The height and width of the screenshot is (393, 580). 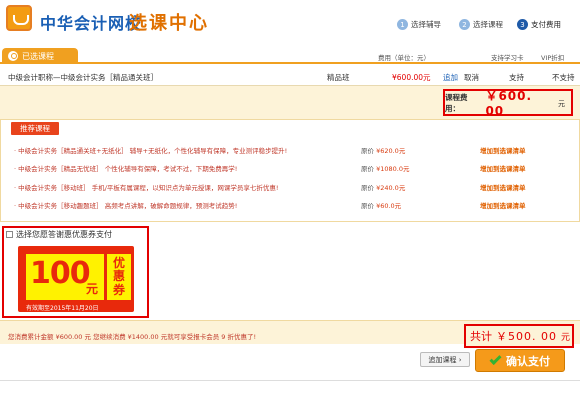 I want to click on total-box: 共计 ￥500. 00 元, so click(x=519, y=336).